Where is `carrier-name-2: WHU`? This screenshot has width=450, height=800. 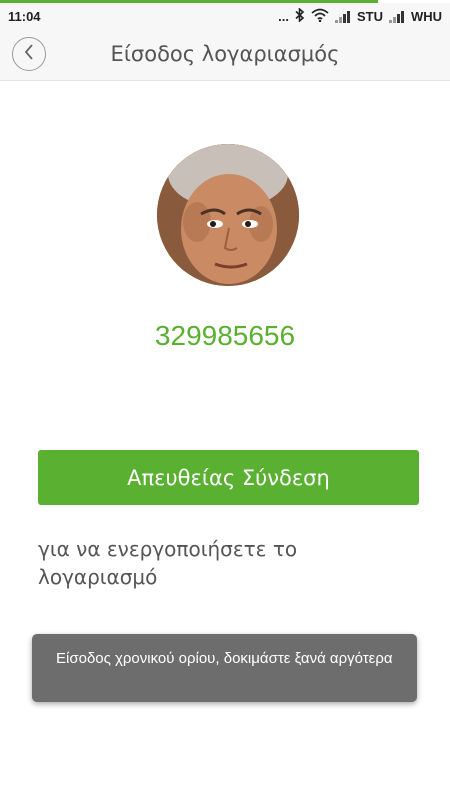
carrier-name-2: WHU is located at coordinates (426, 16).